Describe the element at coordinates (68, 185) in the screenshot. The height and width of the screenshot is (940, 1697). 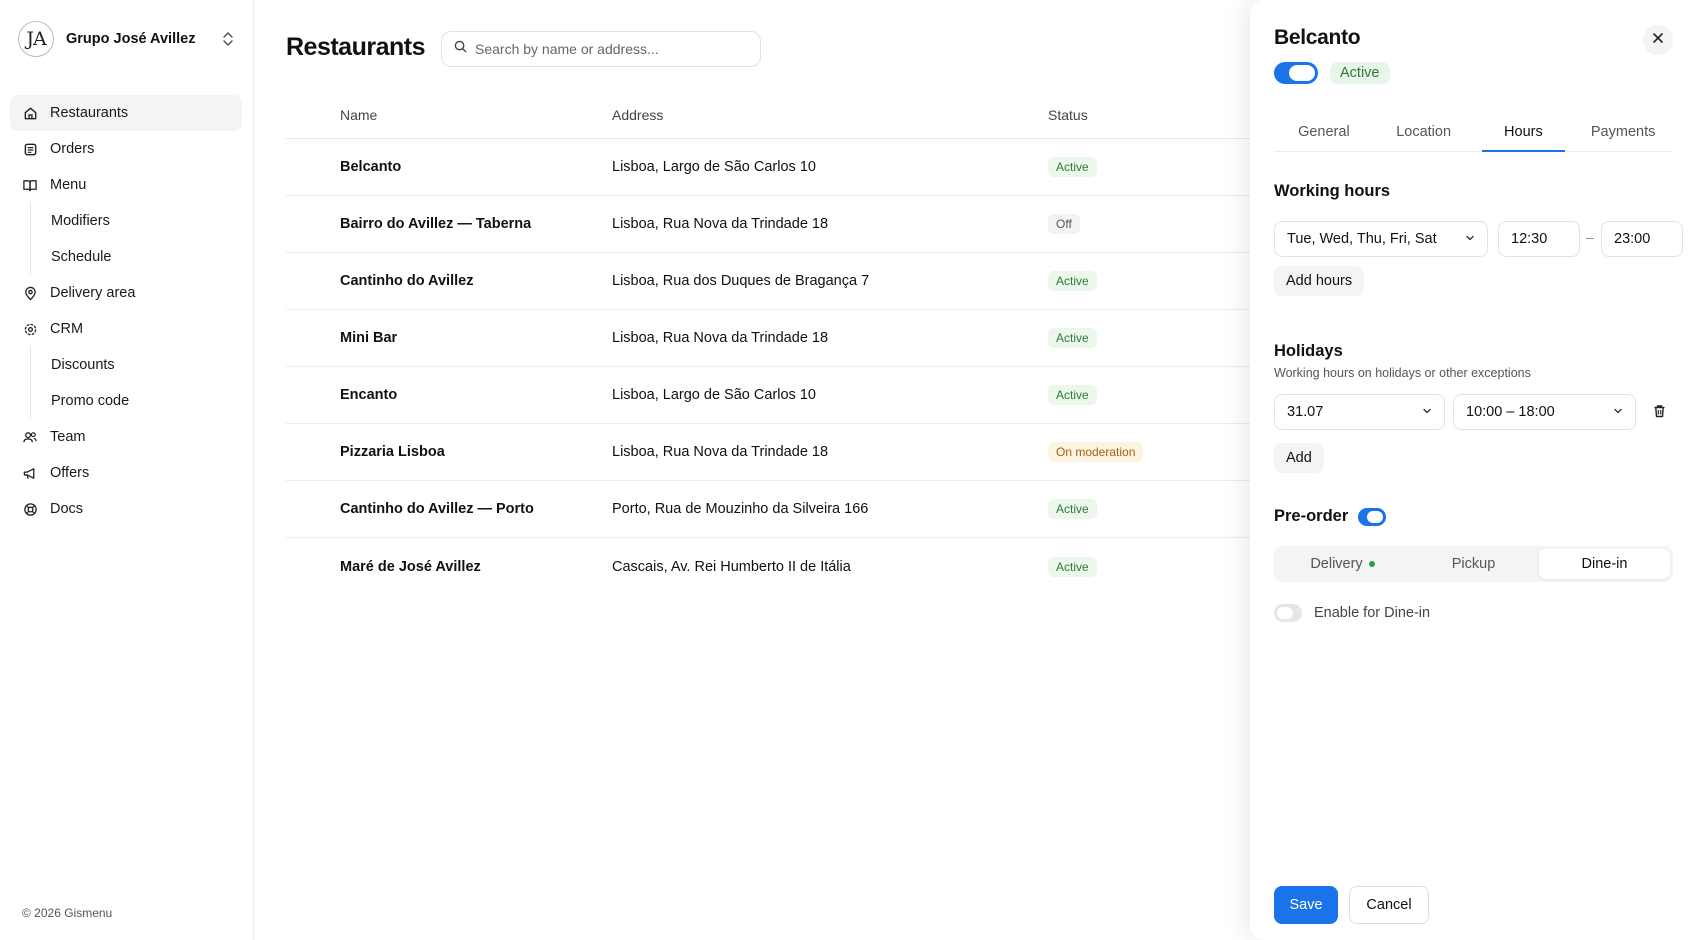
I see `sidebar-item-label: Menu` at that location.